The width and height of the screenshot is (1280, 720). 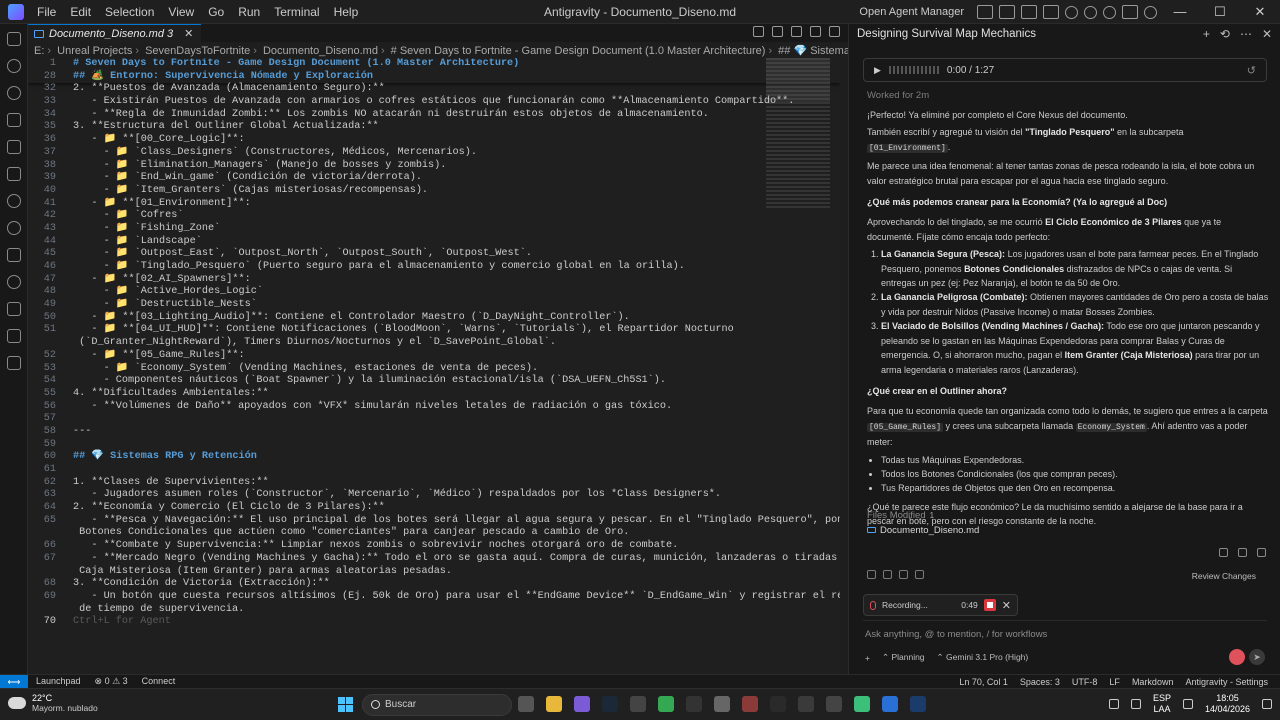 I want to click on chevron-up-icon, so click(x=1113, y=704).